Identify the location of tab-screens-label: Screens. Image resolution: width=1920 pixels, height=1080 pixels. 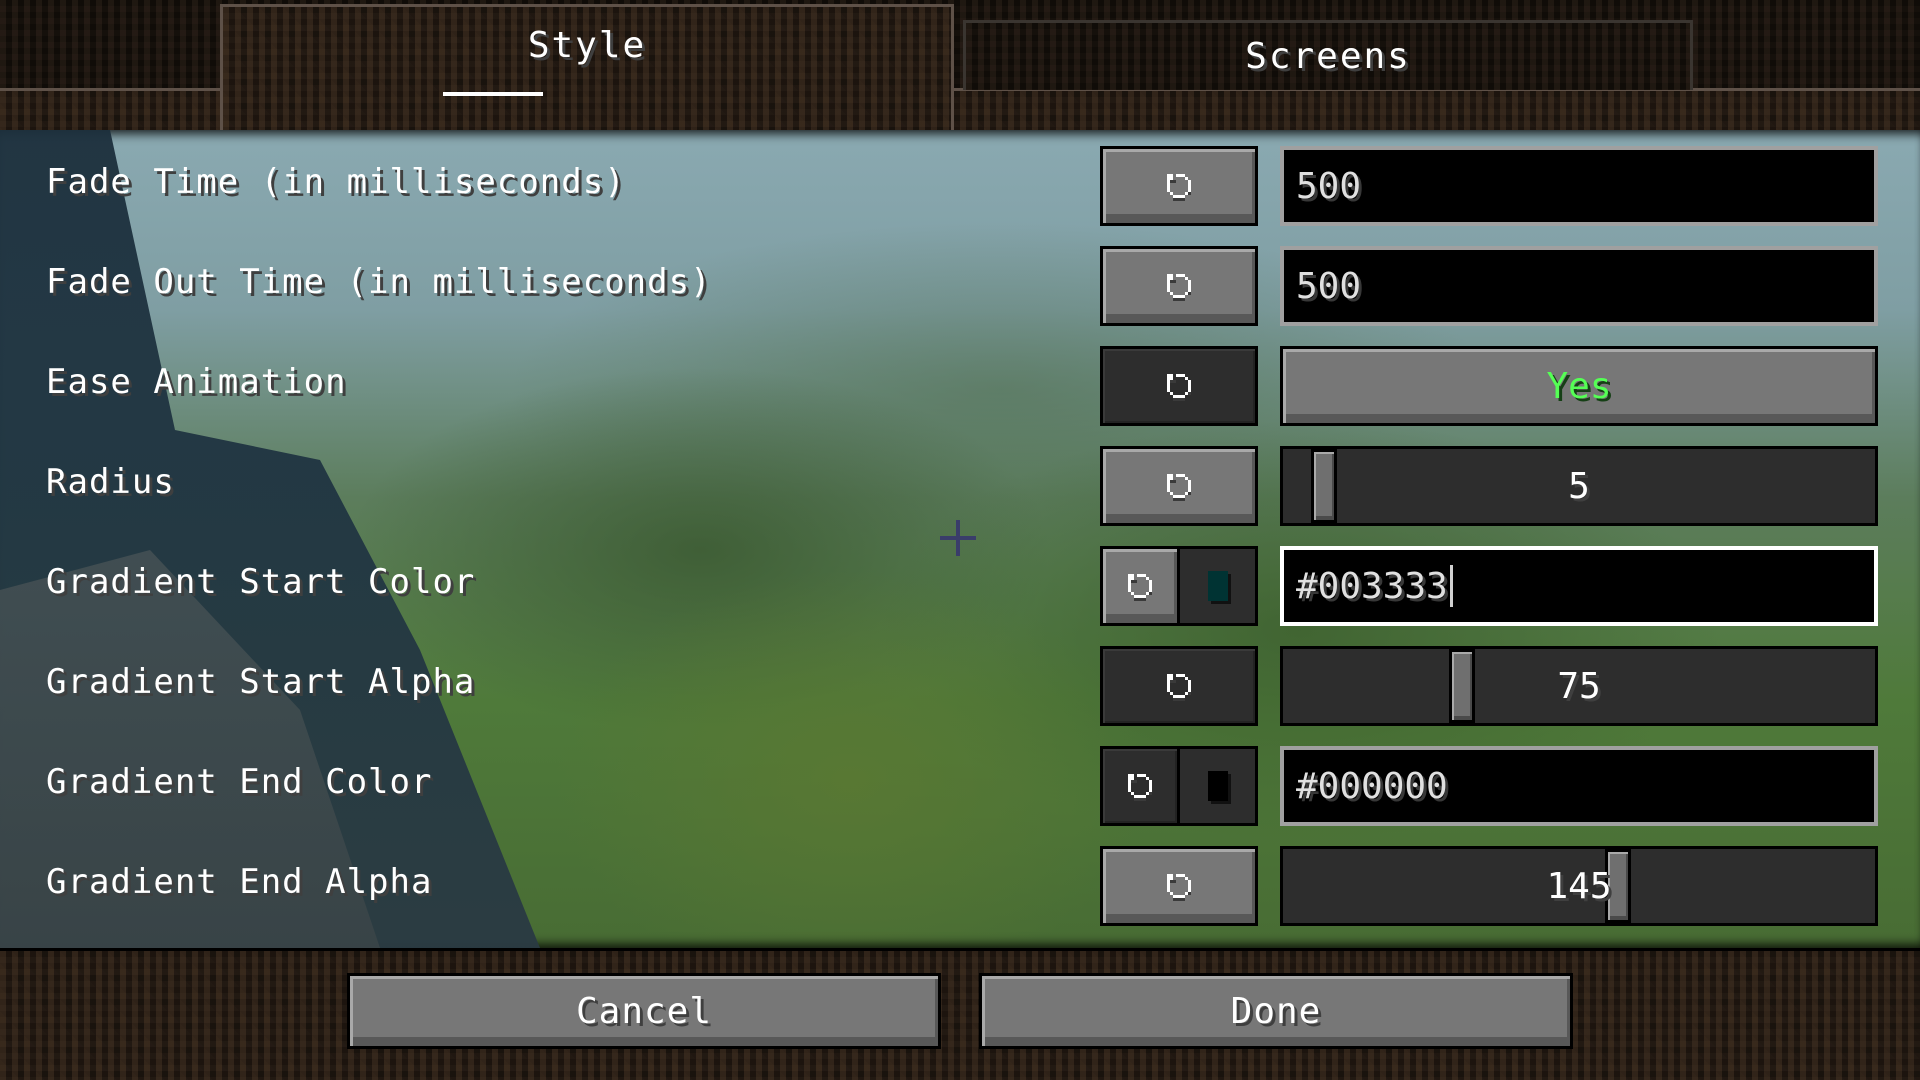
(1328, 56).